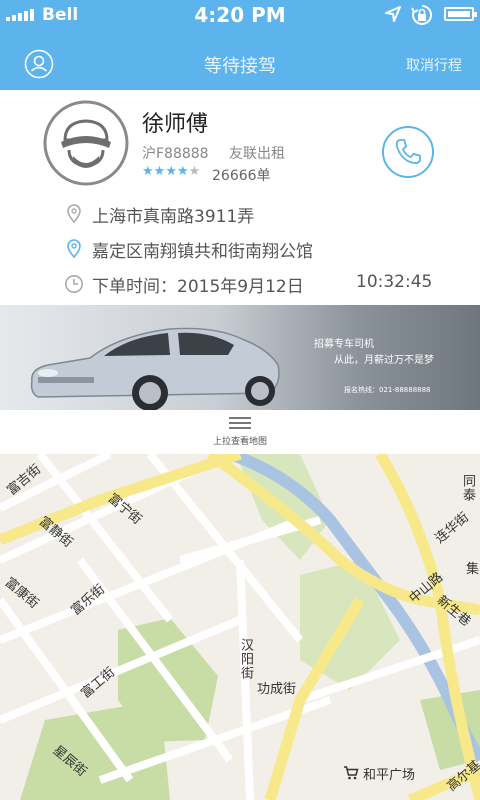 This screenshot has width=480, height=800. What do you see at coordinates (175, 124) in the screenshot?
I see `driver-name: 徐师傅` at bounding box center [175, 124].